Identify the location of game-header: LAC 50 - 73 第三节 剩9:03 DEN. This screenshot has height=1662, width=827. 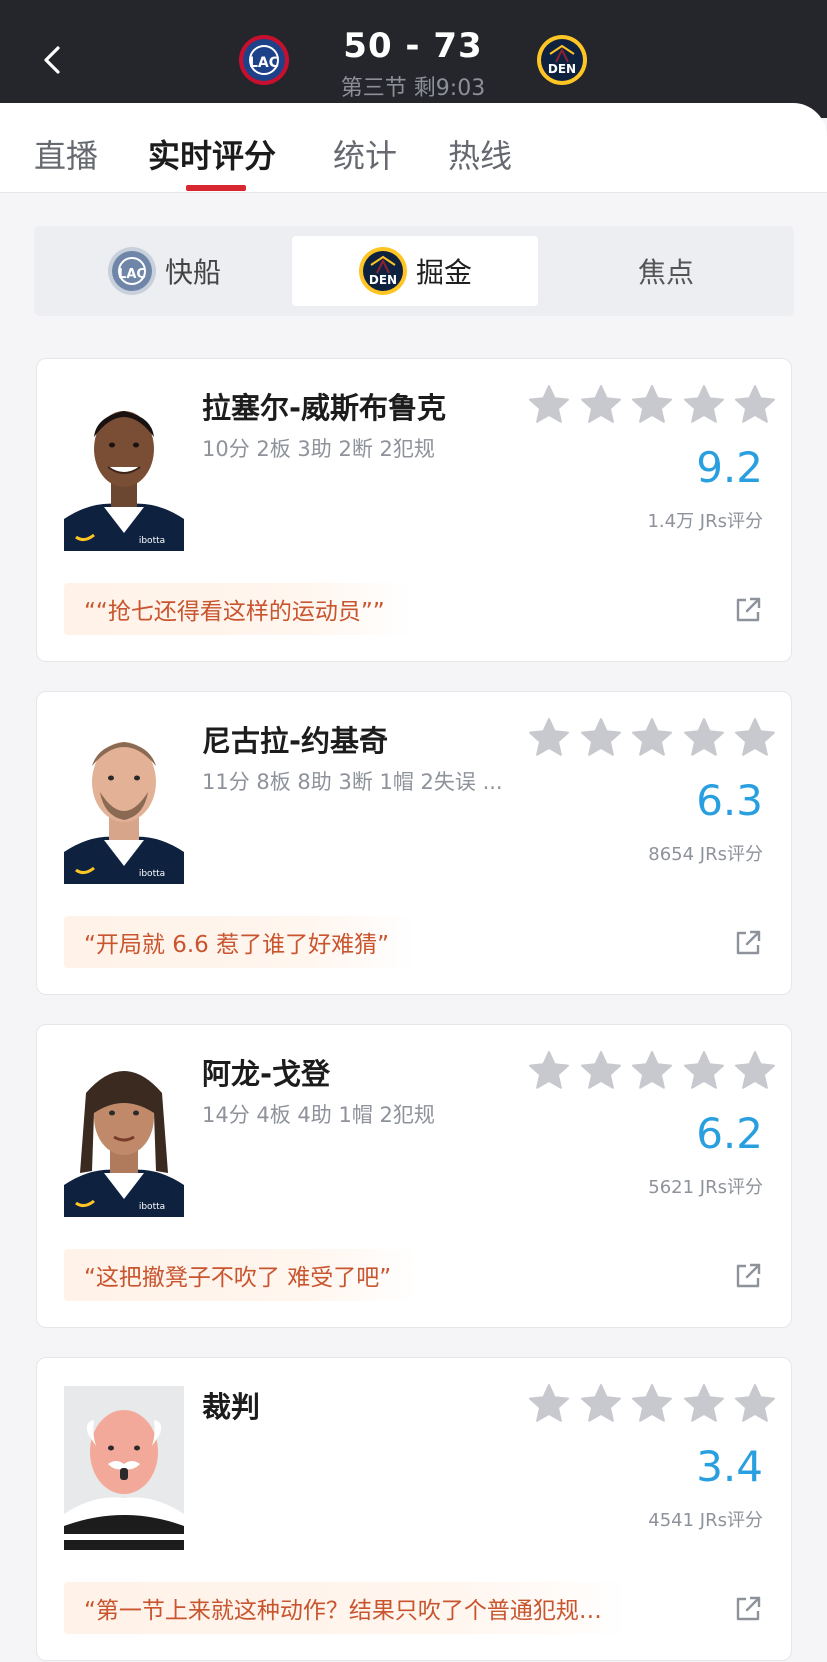
(413, 59).